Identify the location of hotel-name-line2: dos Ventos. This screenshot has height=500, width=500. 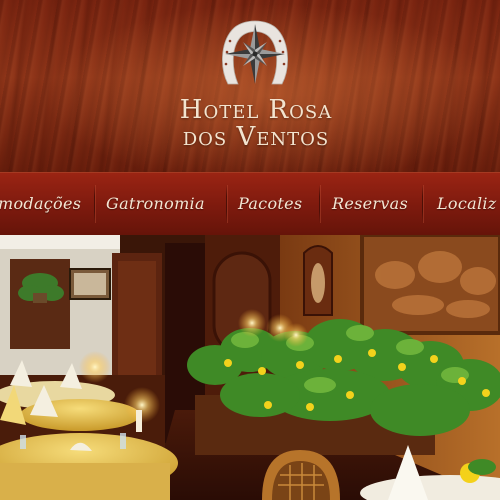
(253, 137).